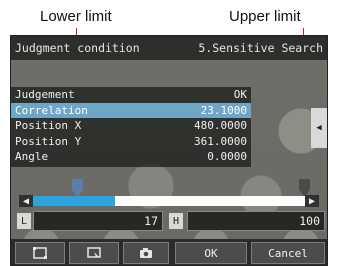 The height and width of the screenshot is (266, 337). I want to click on zoom-icon, so click(94, 252).